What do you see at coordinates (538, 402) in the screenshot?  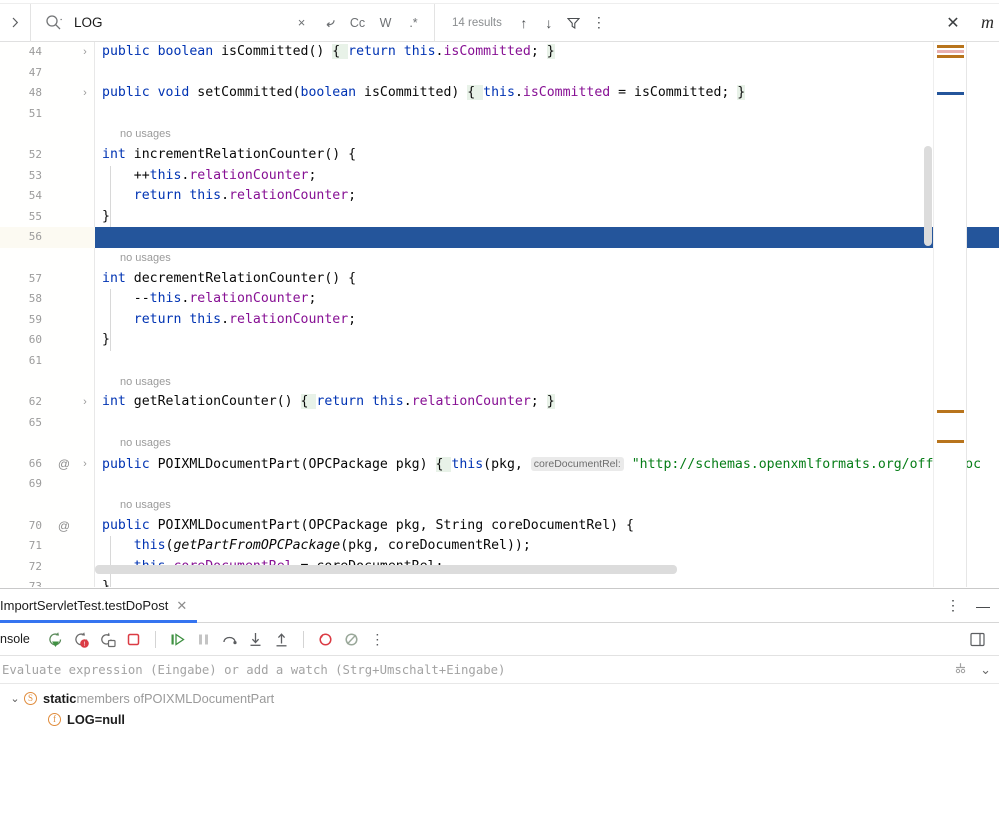 I see `code-token: ;` at bounding box center [538, 402].